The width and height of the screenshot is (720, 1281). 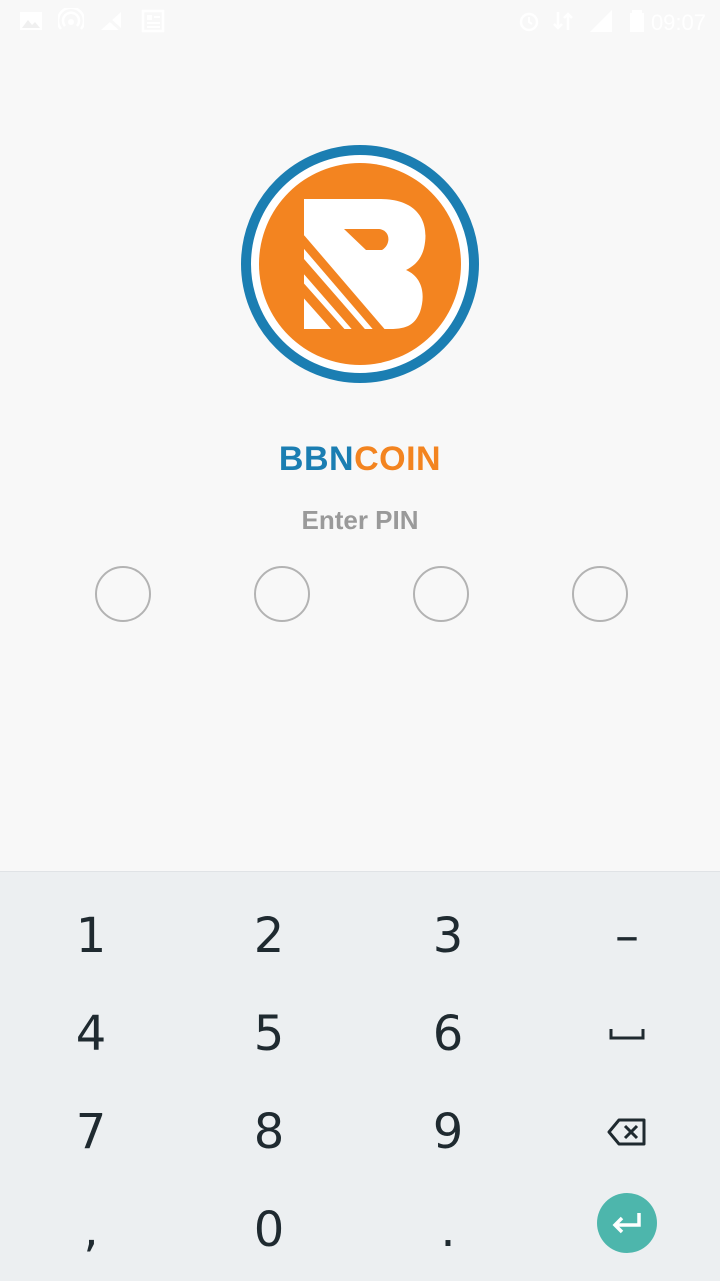 What do you see at coordinates (448, 1034) in the screenshot?
I see `key-6: 6` at bounding box center [448, 1034].